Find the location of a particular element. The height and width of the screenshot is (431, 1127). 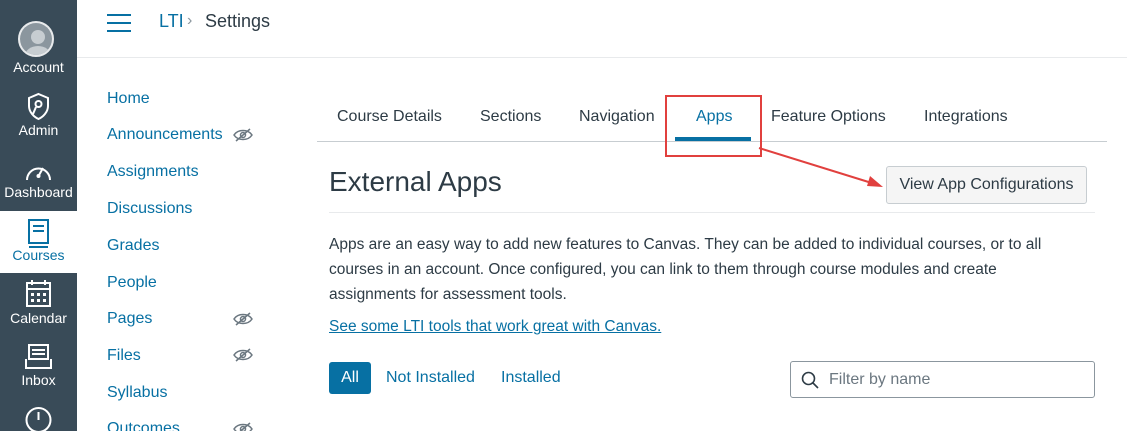

tab-navigation: Navigation is located at coordinates (617, 117).